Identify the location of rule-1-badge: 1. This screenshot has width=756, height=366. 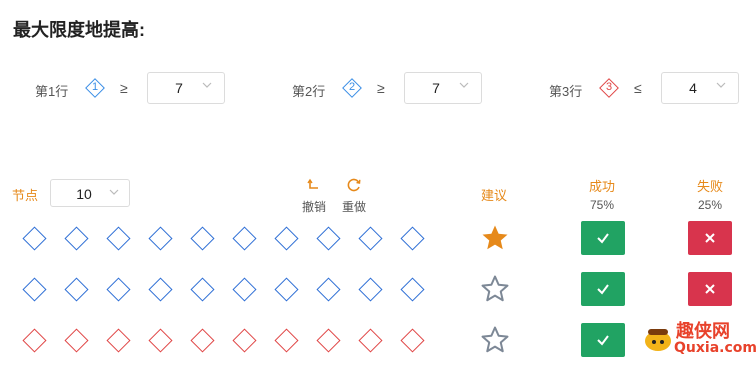
(95, 87).